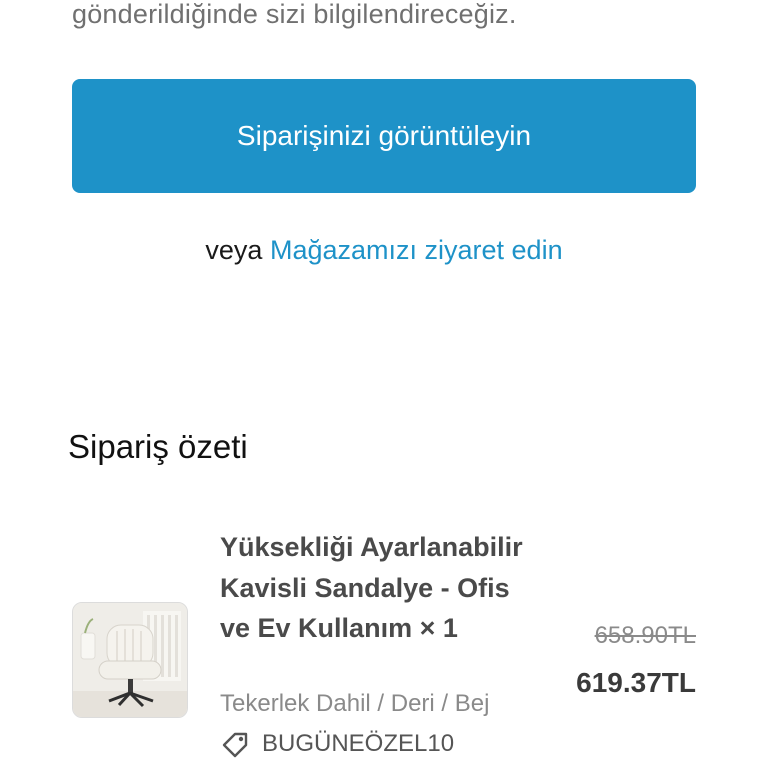 The height and width of the screenshot is (768, 768). What do you see at coordinates (416, 250) in the screenshot?
I see `visit-store-link: Mağazamızı ziyaret edin` at bounding box center [416, 250].